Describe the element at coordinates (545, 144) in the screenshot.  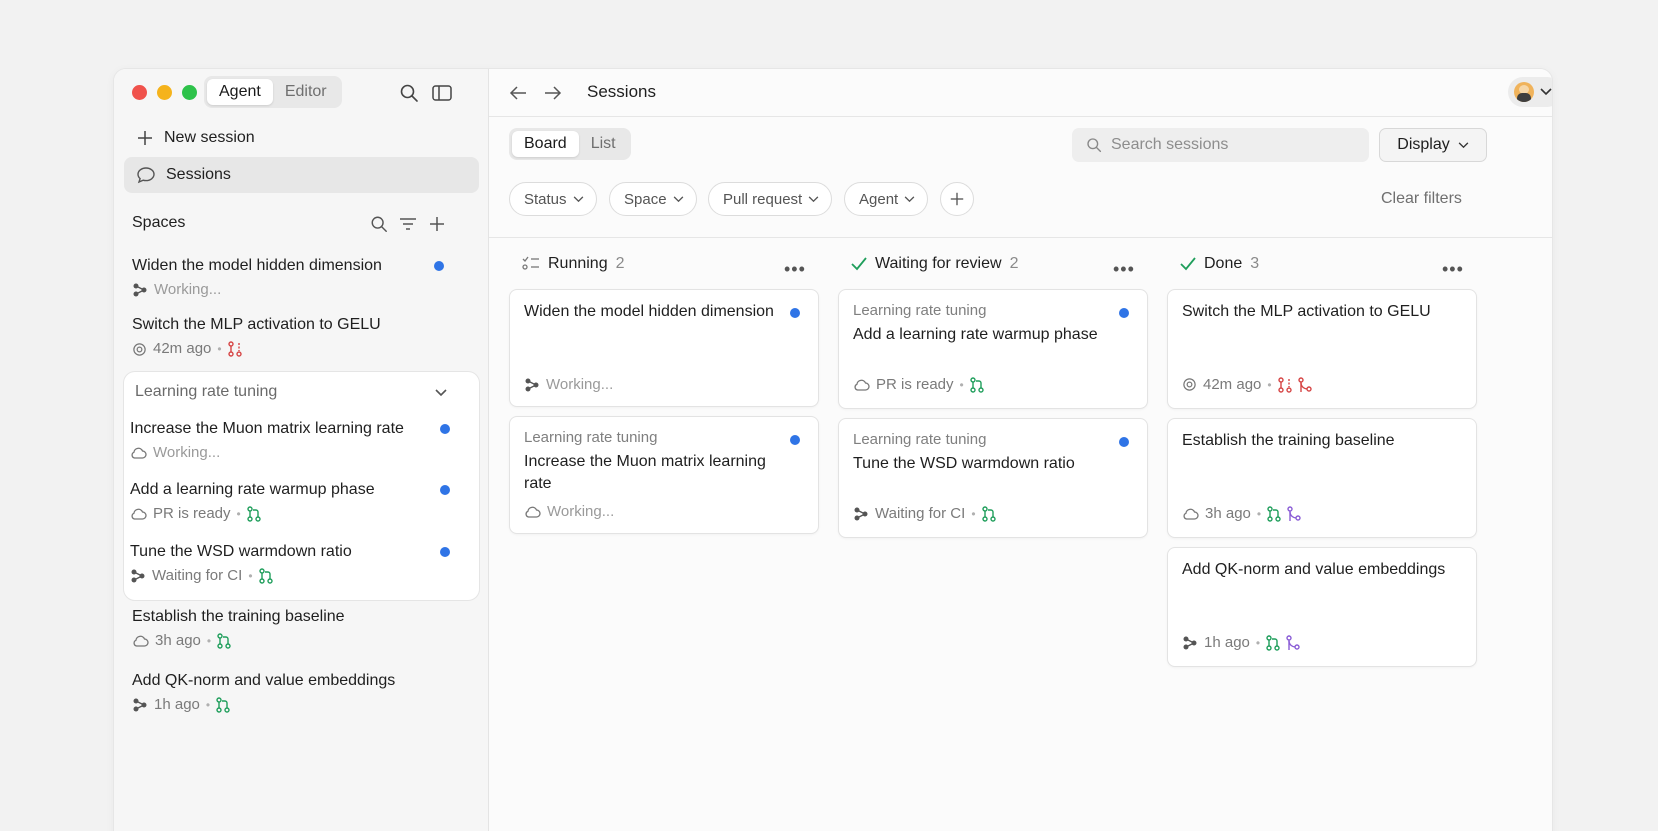
I see `tab-board: Board` at that location.